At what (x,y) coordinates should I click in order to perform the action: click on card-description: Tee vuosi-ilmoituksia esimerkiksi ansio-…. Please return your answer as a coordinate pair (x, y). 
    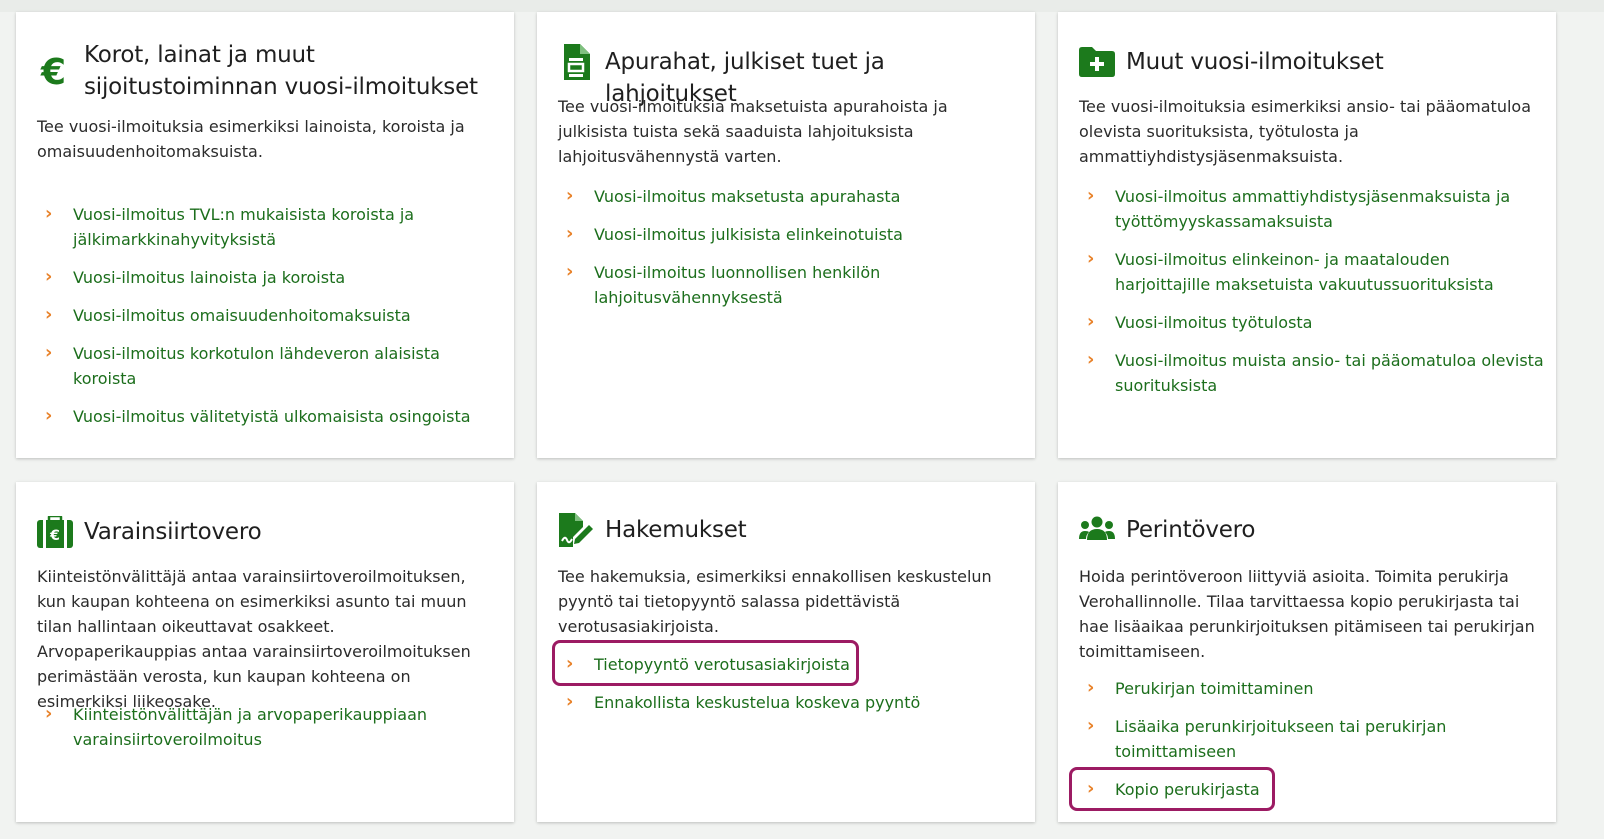
    Looking at the image, I should click on (1305, 131).